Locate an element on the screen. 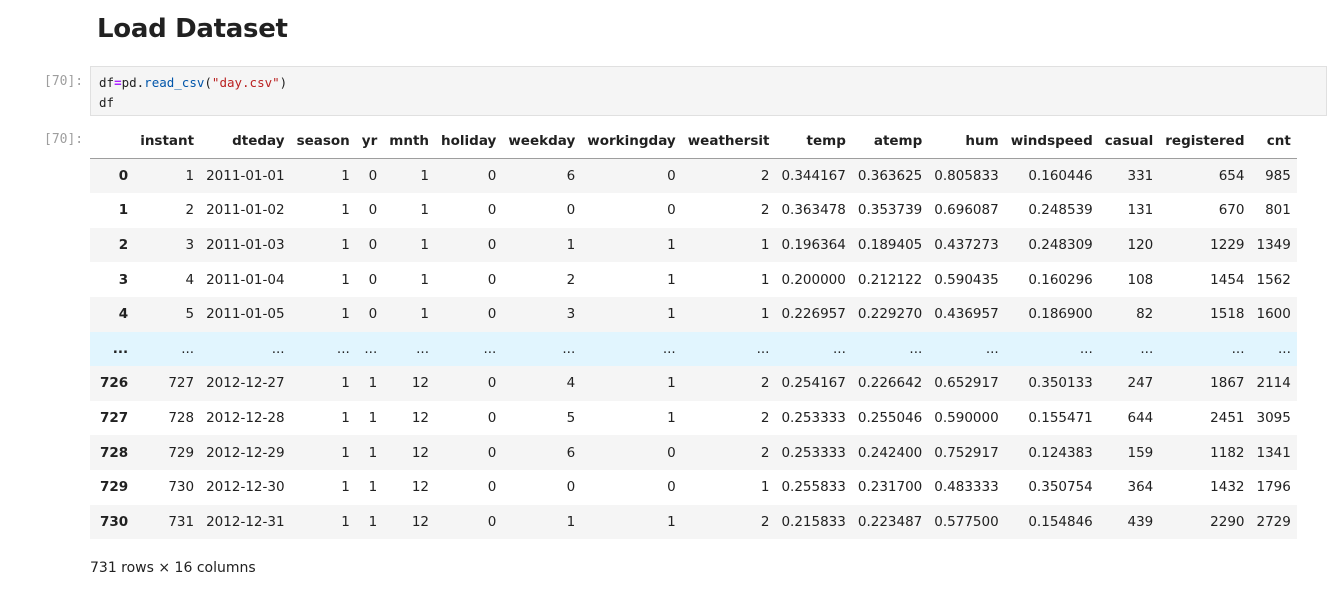  output-prompt: [70]: is located at coordinates (64, 139).